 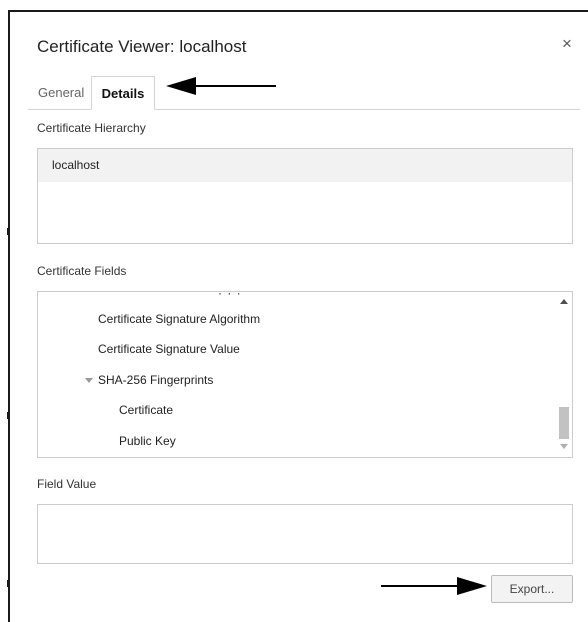 What do you see at coordinates (123, 93) in the screenshot?
I see `tab-details: Details` at bounding box center [123, 93].